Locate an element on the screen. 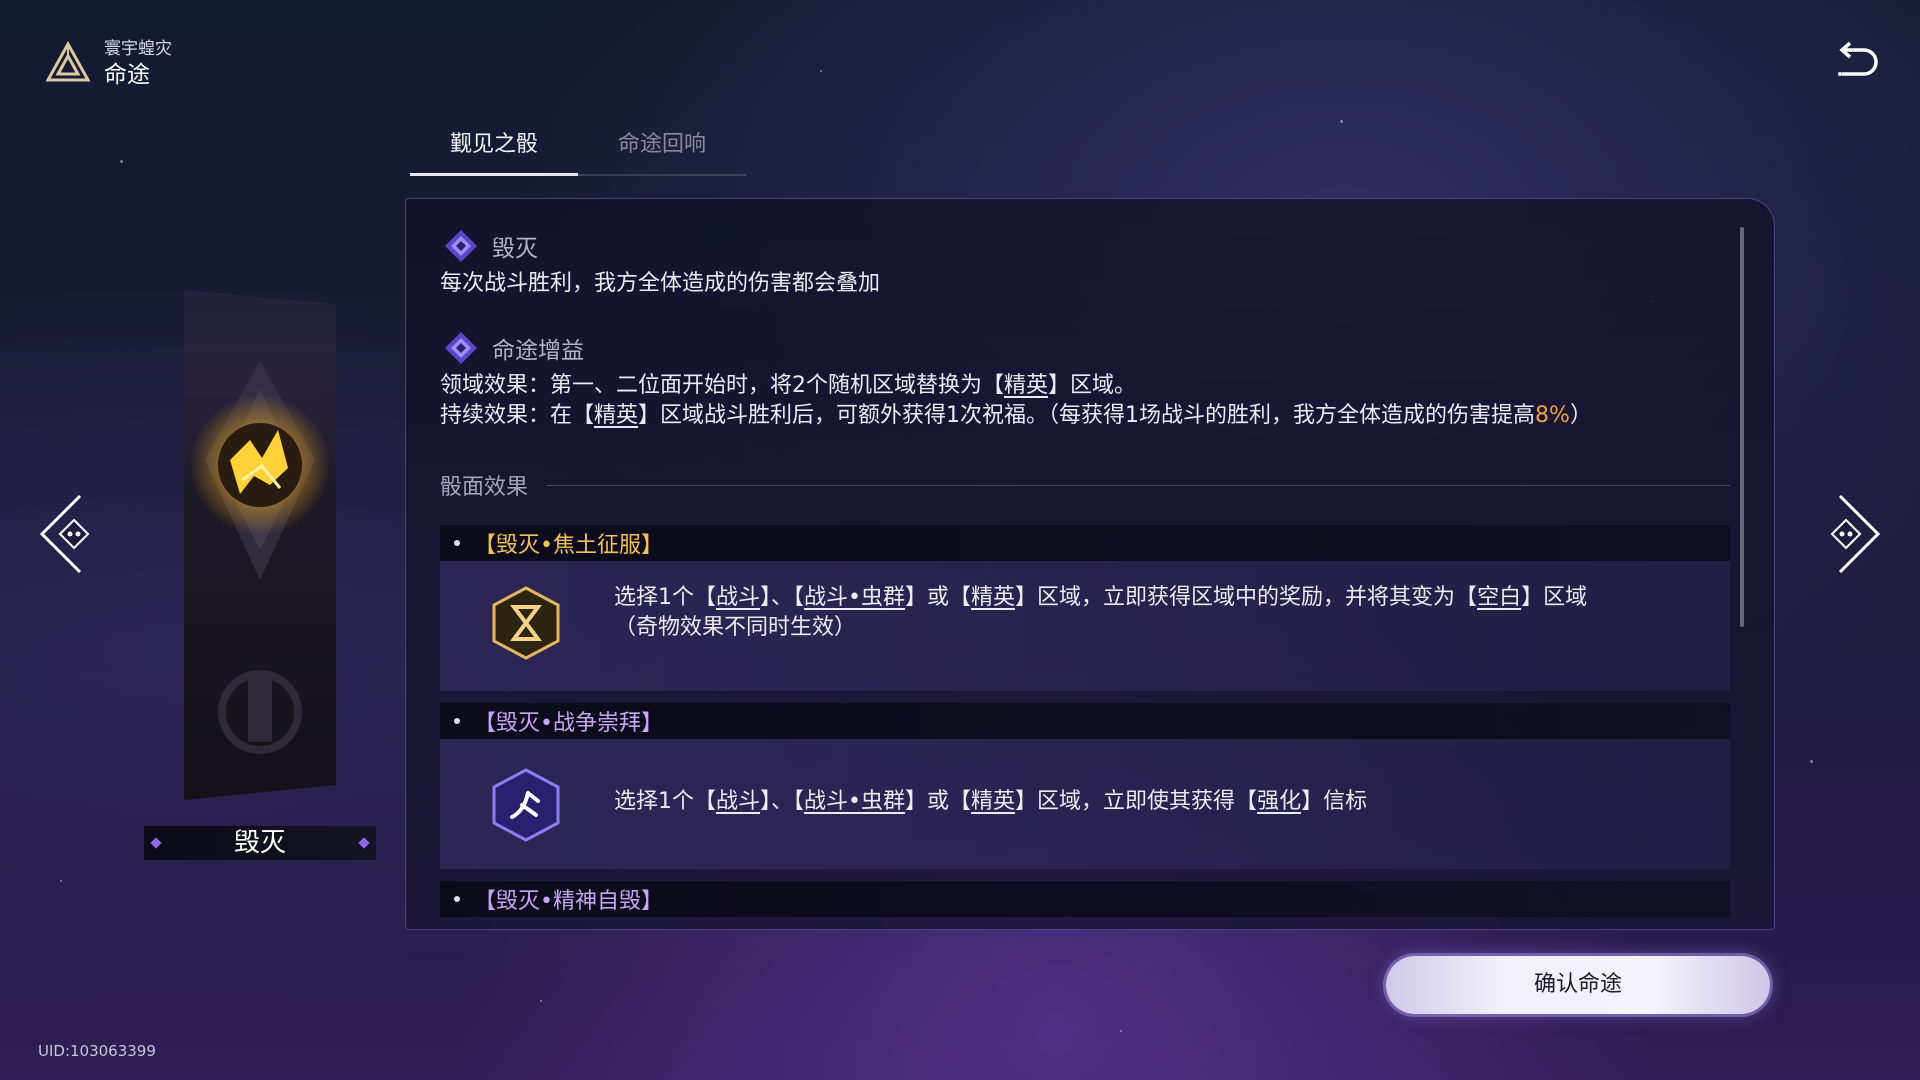  dice-effect-card: 选择1个【战斗】、【战斗•虫群】或【精英】区域，立即使其获得【强化】信标 is located at coordinates (1085, 804).